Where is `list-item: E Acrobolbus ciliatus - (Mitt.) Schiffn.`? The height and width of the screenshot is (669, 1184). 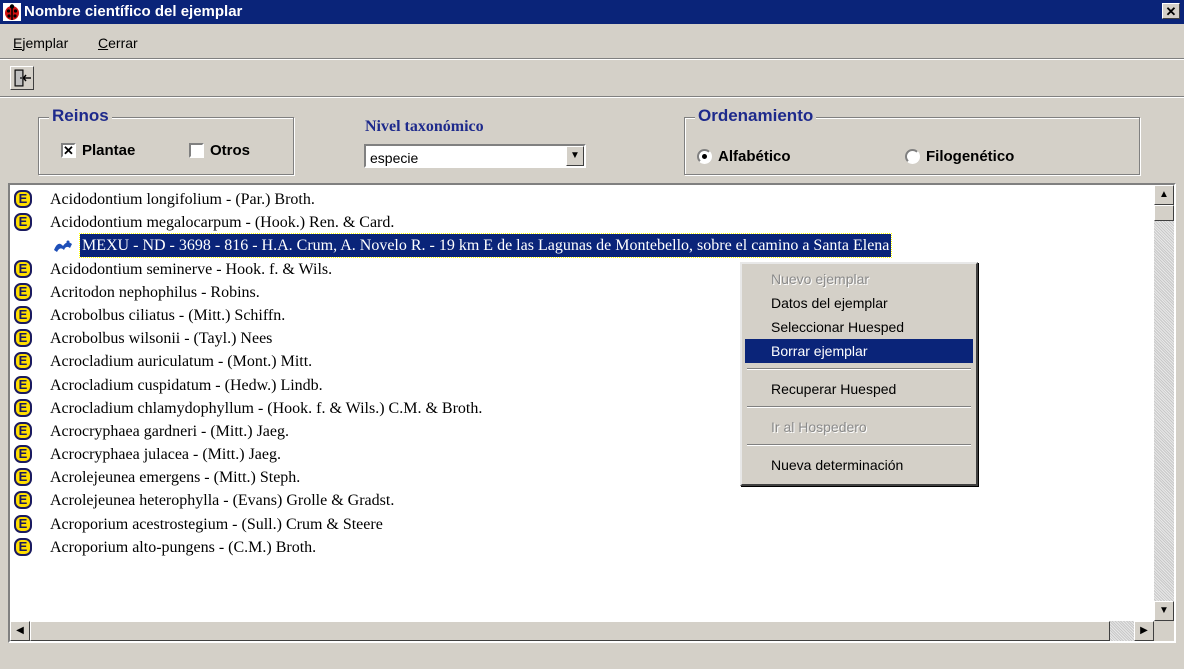
list-item: E Acrobolbus ciliatus - (Mitt.) Schiffn. is located at coordinates (582, 315).